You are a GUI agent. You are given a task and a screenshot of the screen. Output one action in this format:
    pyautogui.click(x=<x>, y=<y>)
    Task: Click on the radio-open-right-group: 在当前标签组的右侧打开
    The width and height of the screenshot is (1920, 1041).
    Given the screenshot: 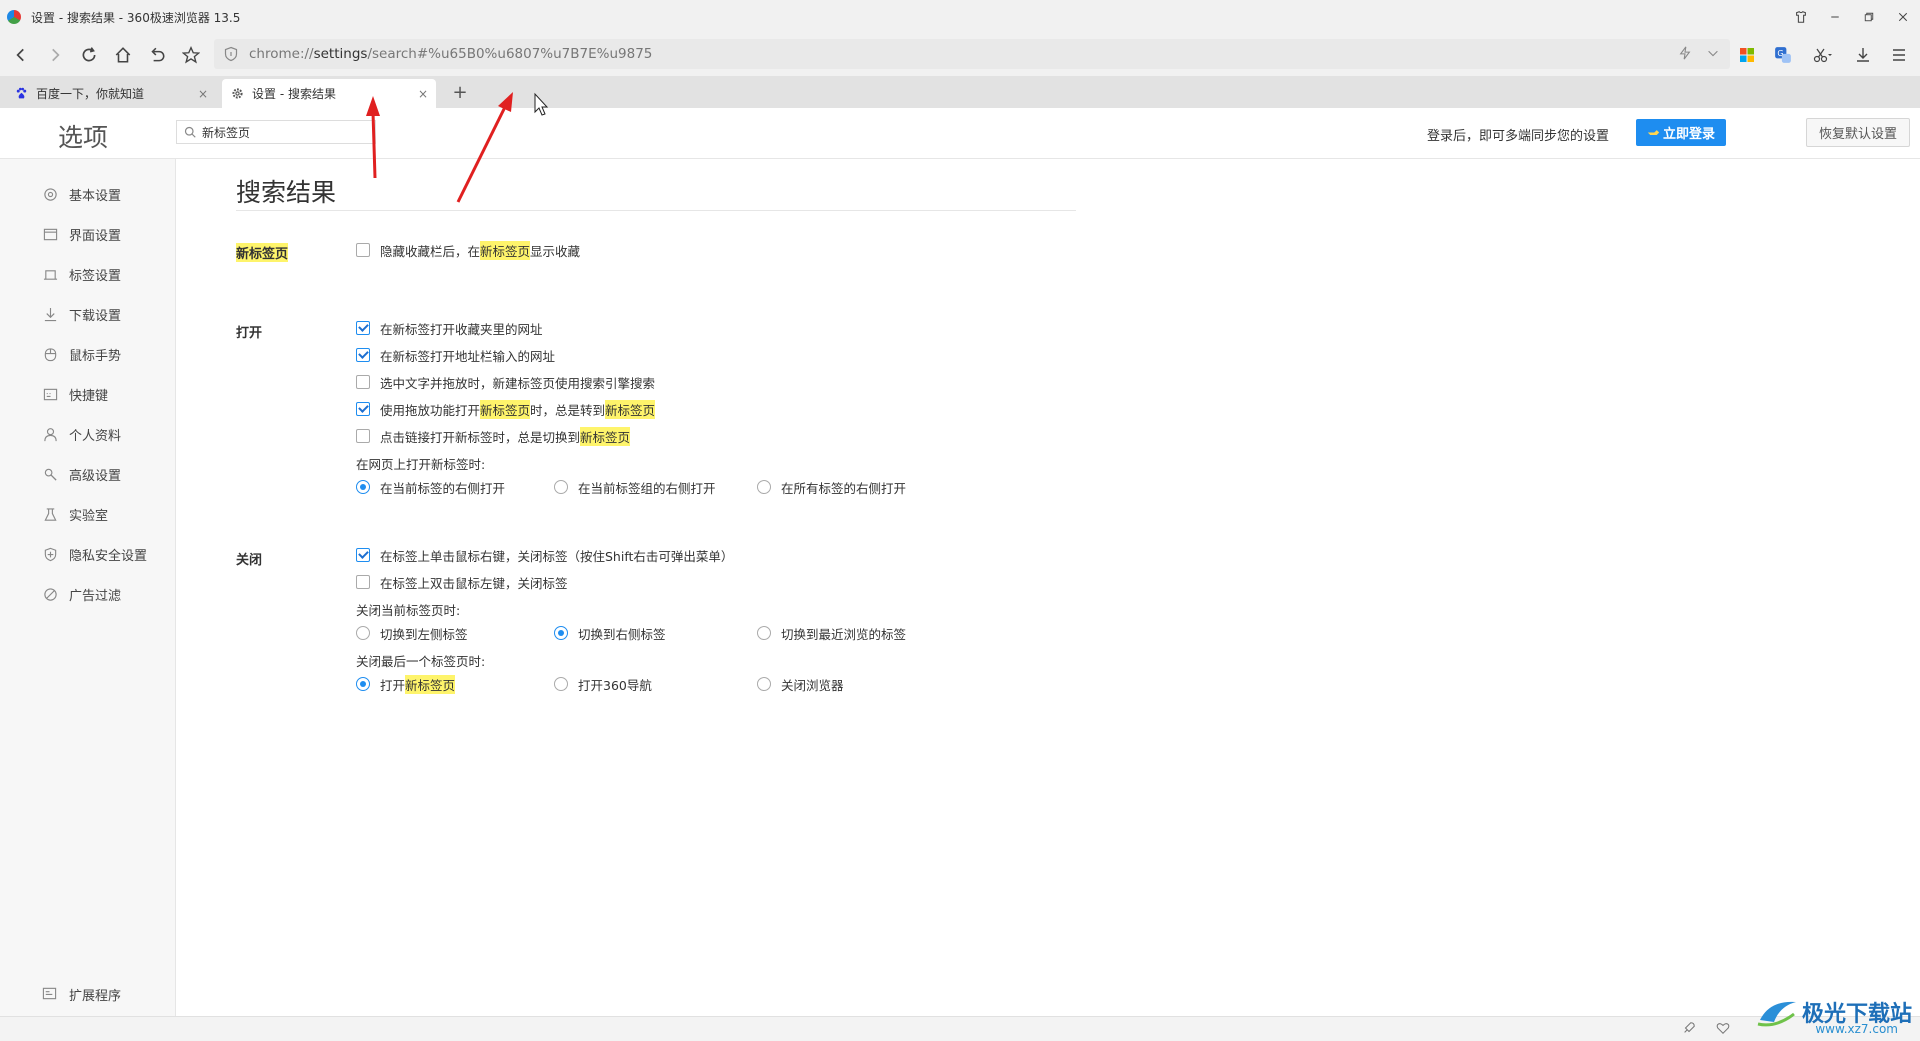 What is the action you would take?
    pyautogui.click(x=635, y=487)
    